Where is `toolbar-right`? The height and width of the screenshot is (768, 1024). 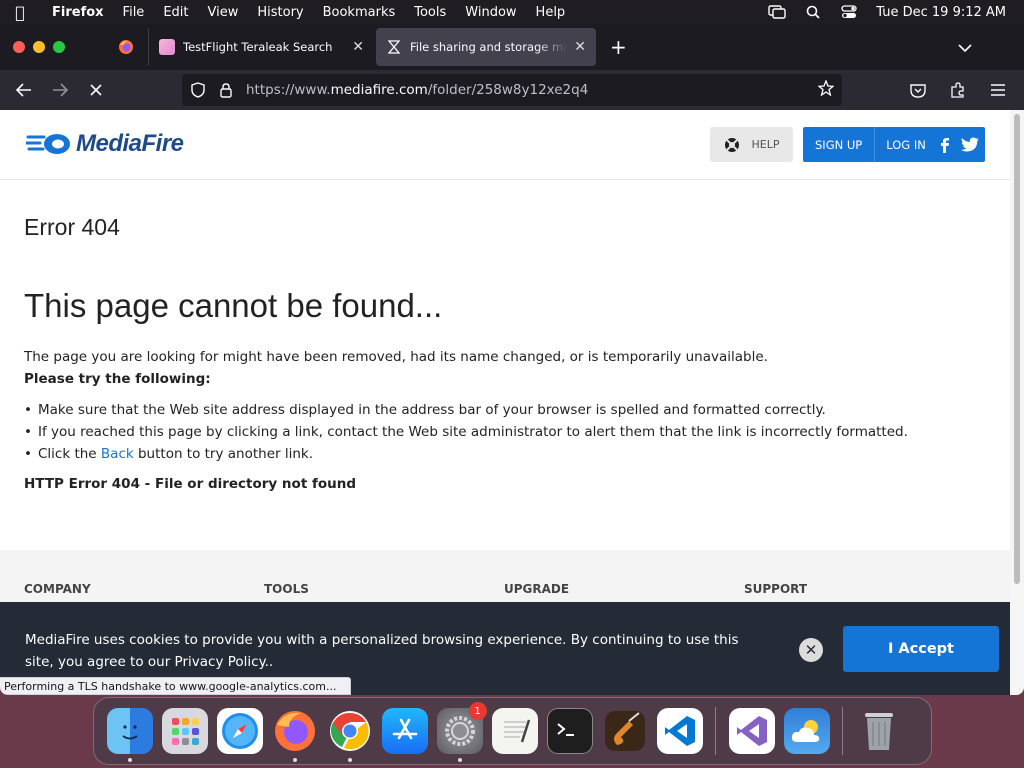 toolbar-right is located at coordinates (958, 90).